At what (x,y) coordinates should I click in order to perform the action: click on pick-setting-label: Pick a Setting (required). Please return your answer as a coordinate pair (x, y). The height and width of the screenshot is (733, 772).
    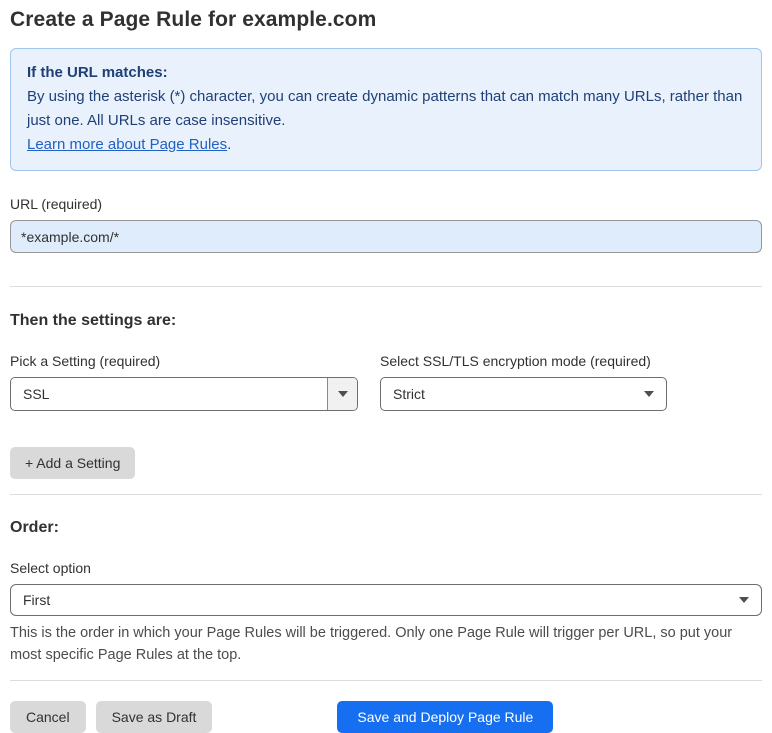
    Looking at the image, I should click on (85, 361).